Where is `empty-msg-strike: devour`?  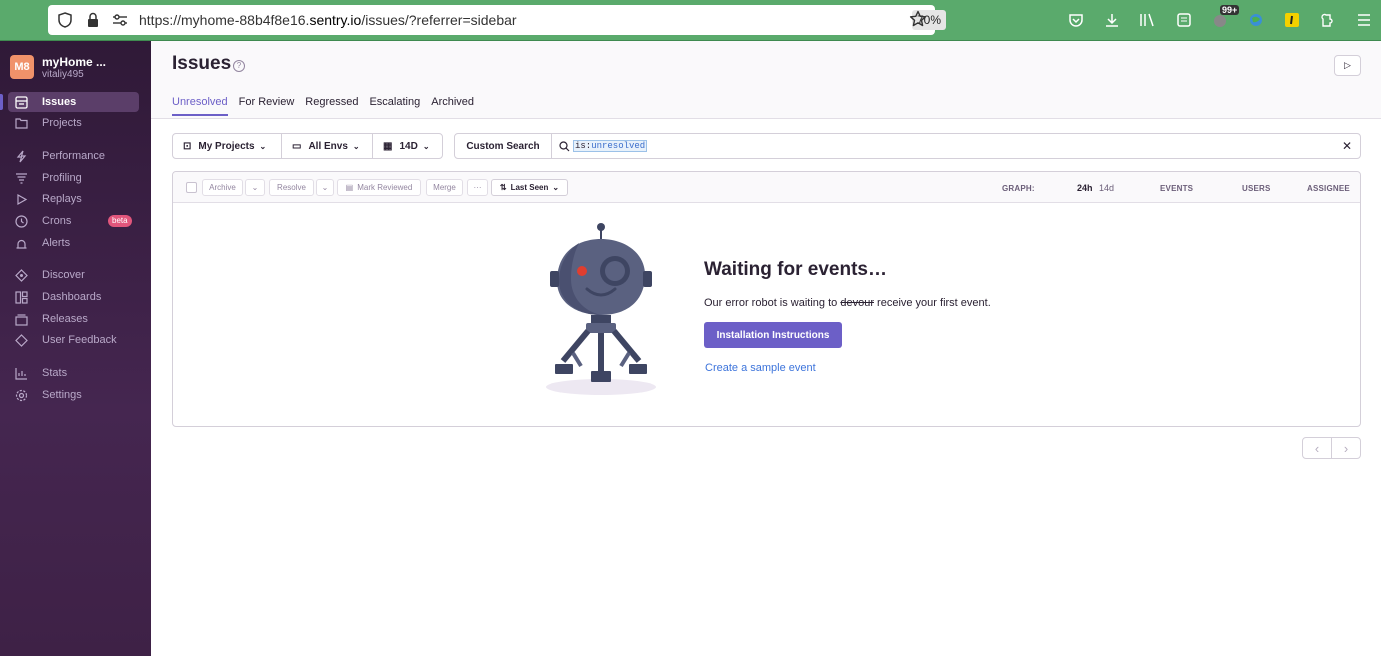
empty-msg-strike: devour is located at coordinates (857, 303).